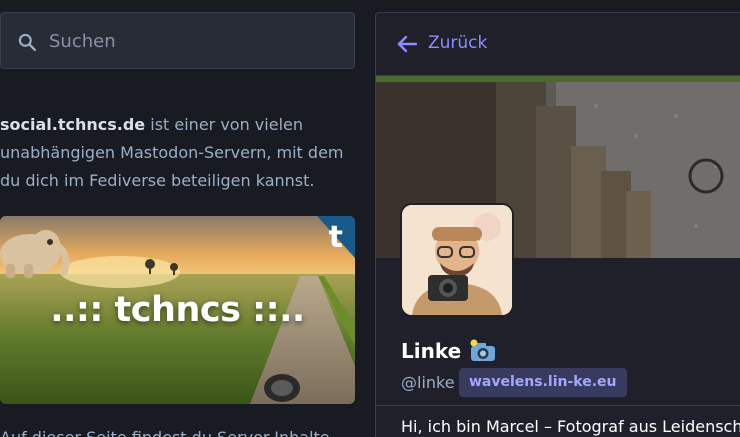 The height and width of the screenshot is (437, 740). Describe the element at coordinates (73, 124) in the screenshot. I see `server-name: social.tchncs.de` at that location.